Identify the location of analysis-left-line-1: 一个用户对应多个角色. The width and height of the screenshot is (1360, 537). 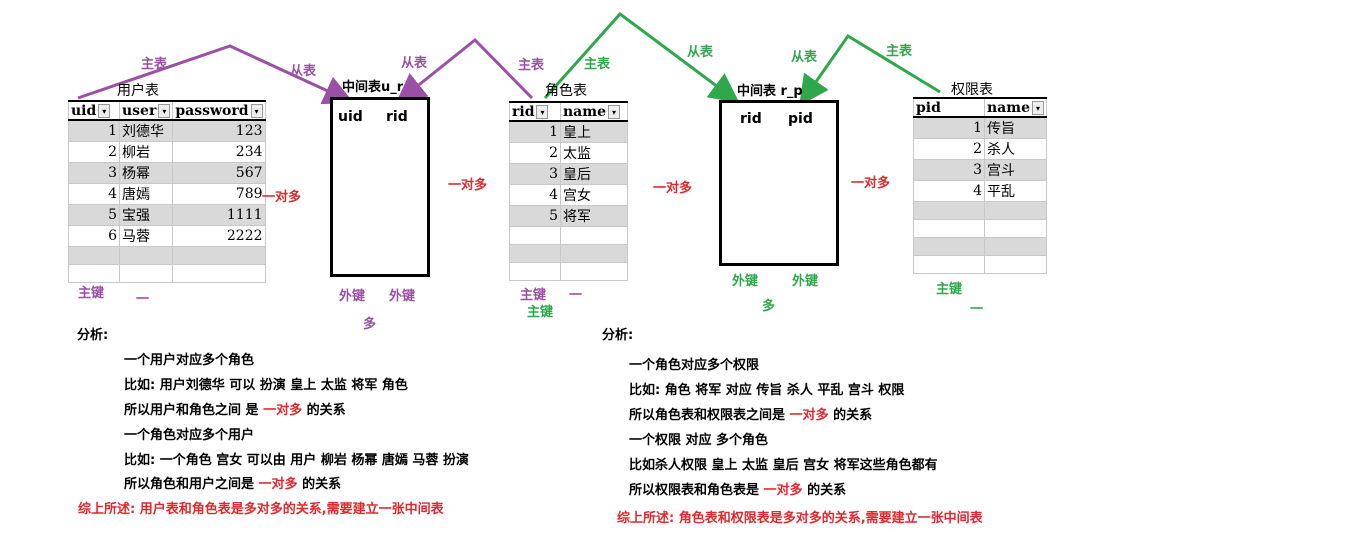
(189, 360).